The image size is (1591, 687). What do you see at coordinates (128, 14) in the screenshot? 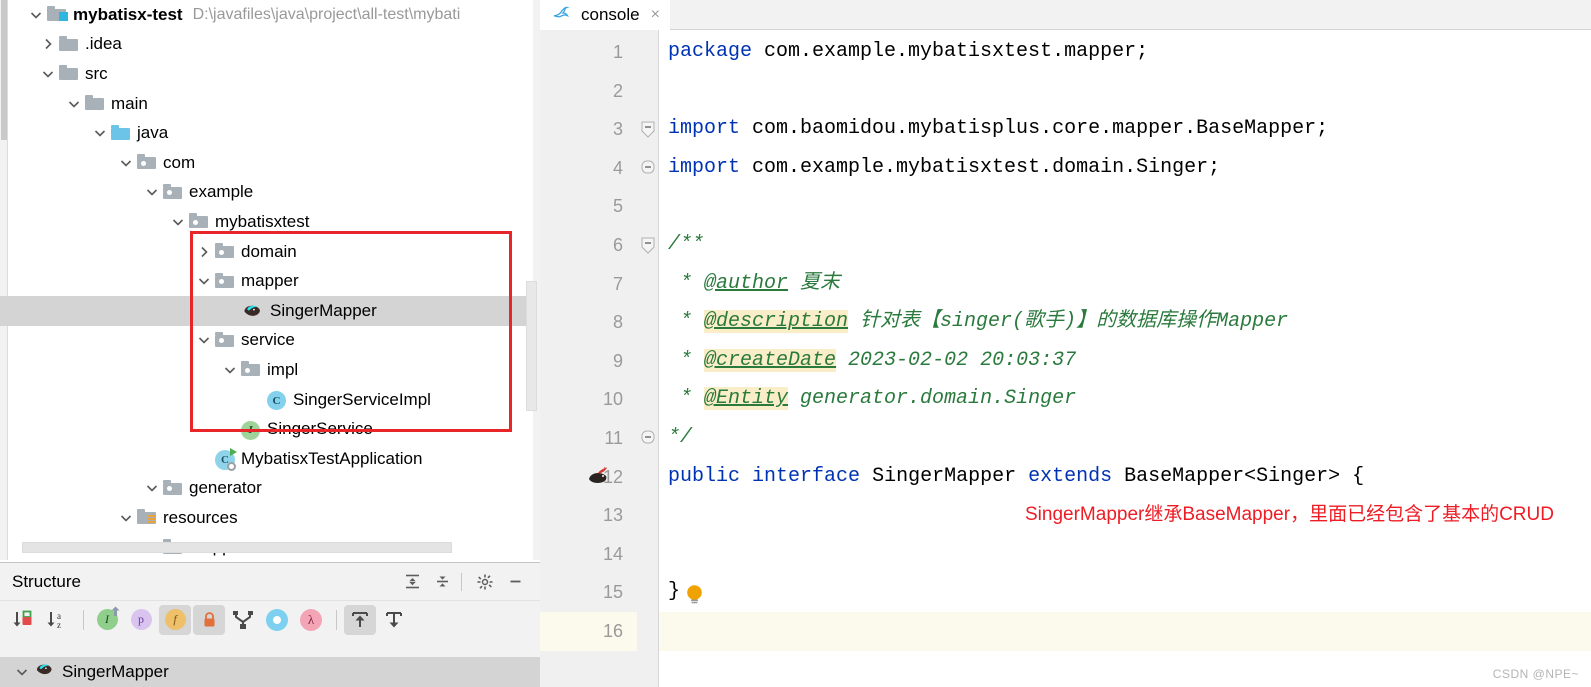
I see `tree-label: mybatisx-test` at bounding box center [128, 14].